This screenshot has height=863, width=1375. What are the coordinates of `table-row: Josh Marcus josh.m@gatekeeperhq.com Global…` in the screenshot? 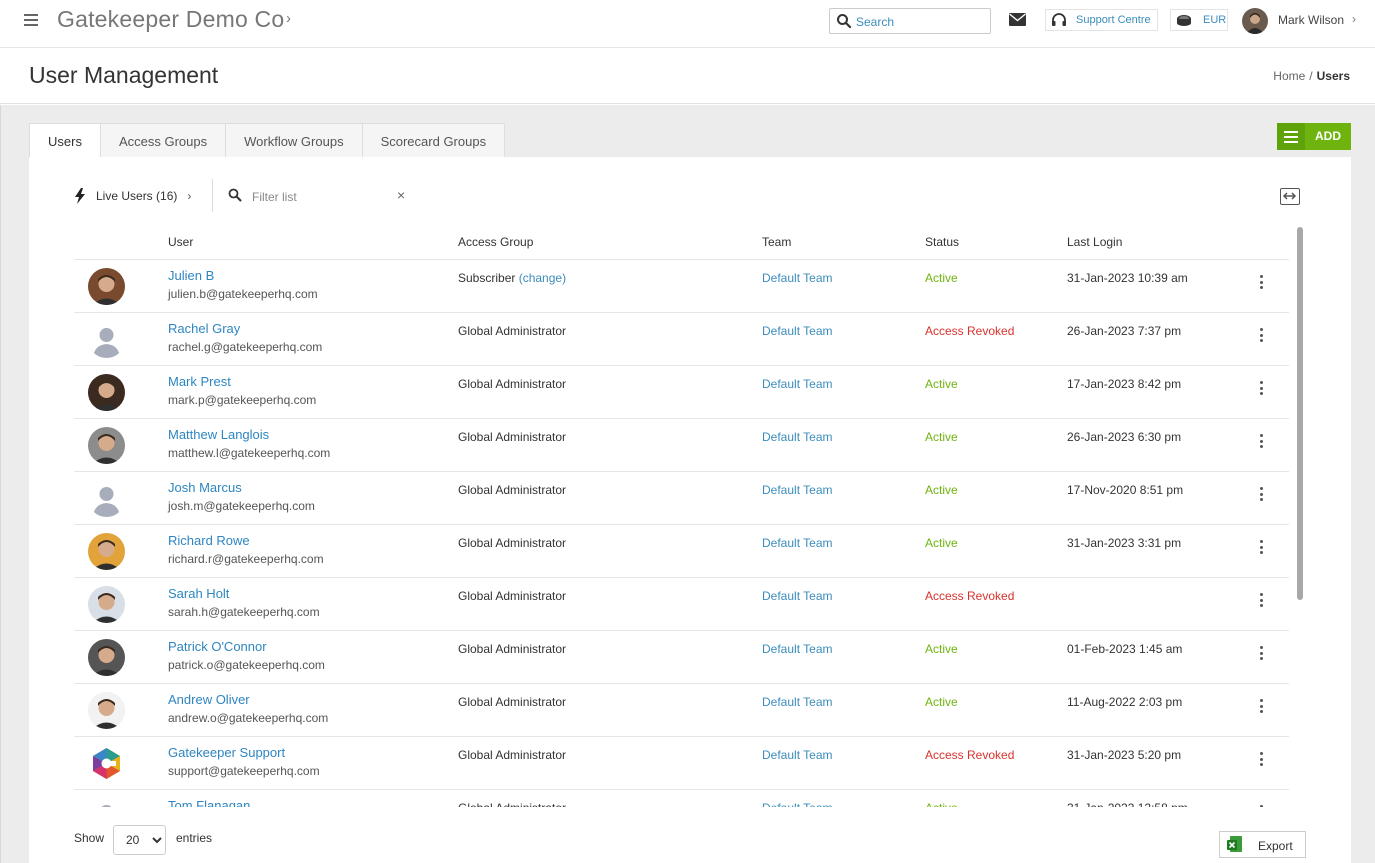 It's located at (681, 498).